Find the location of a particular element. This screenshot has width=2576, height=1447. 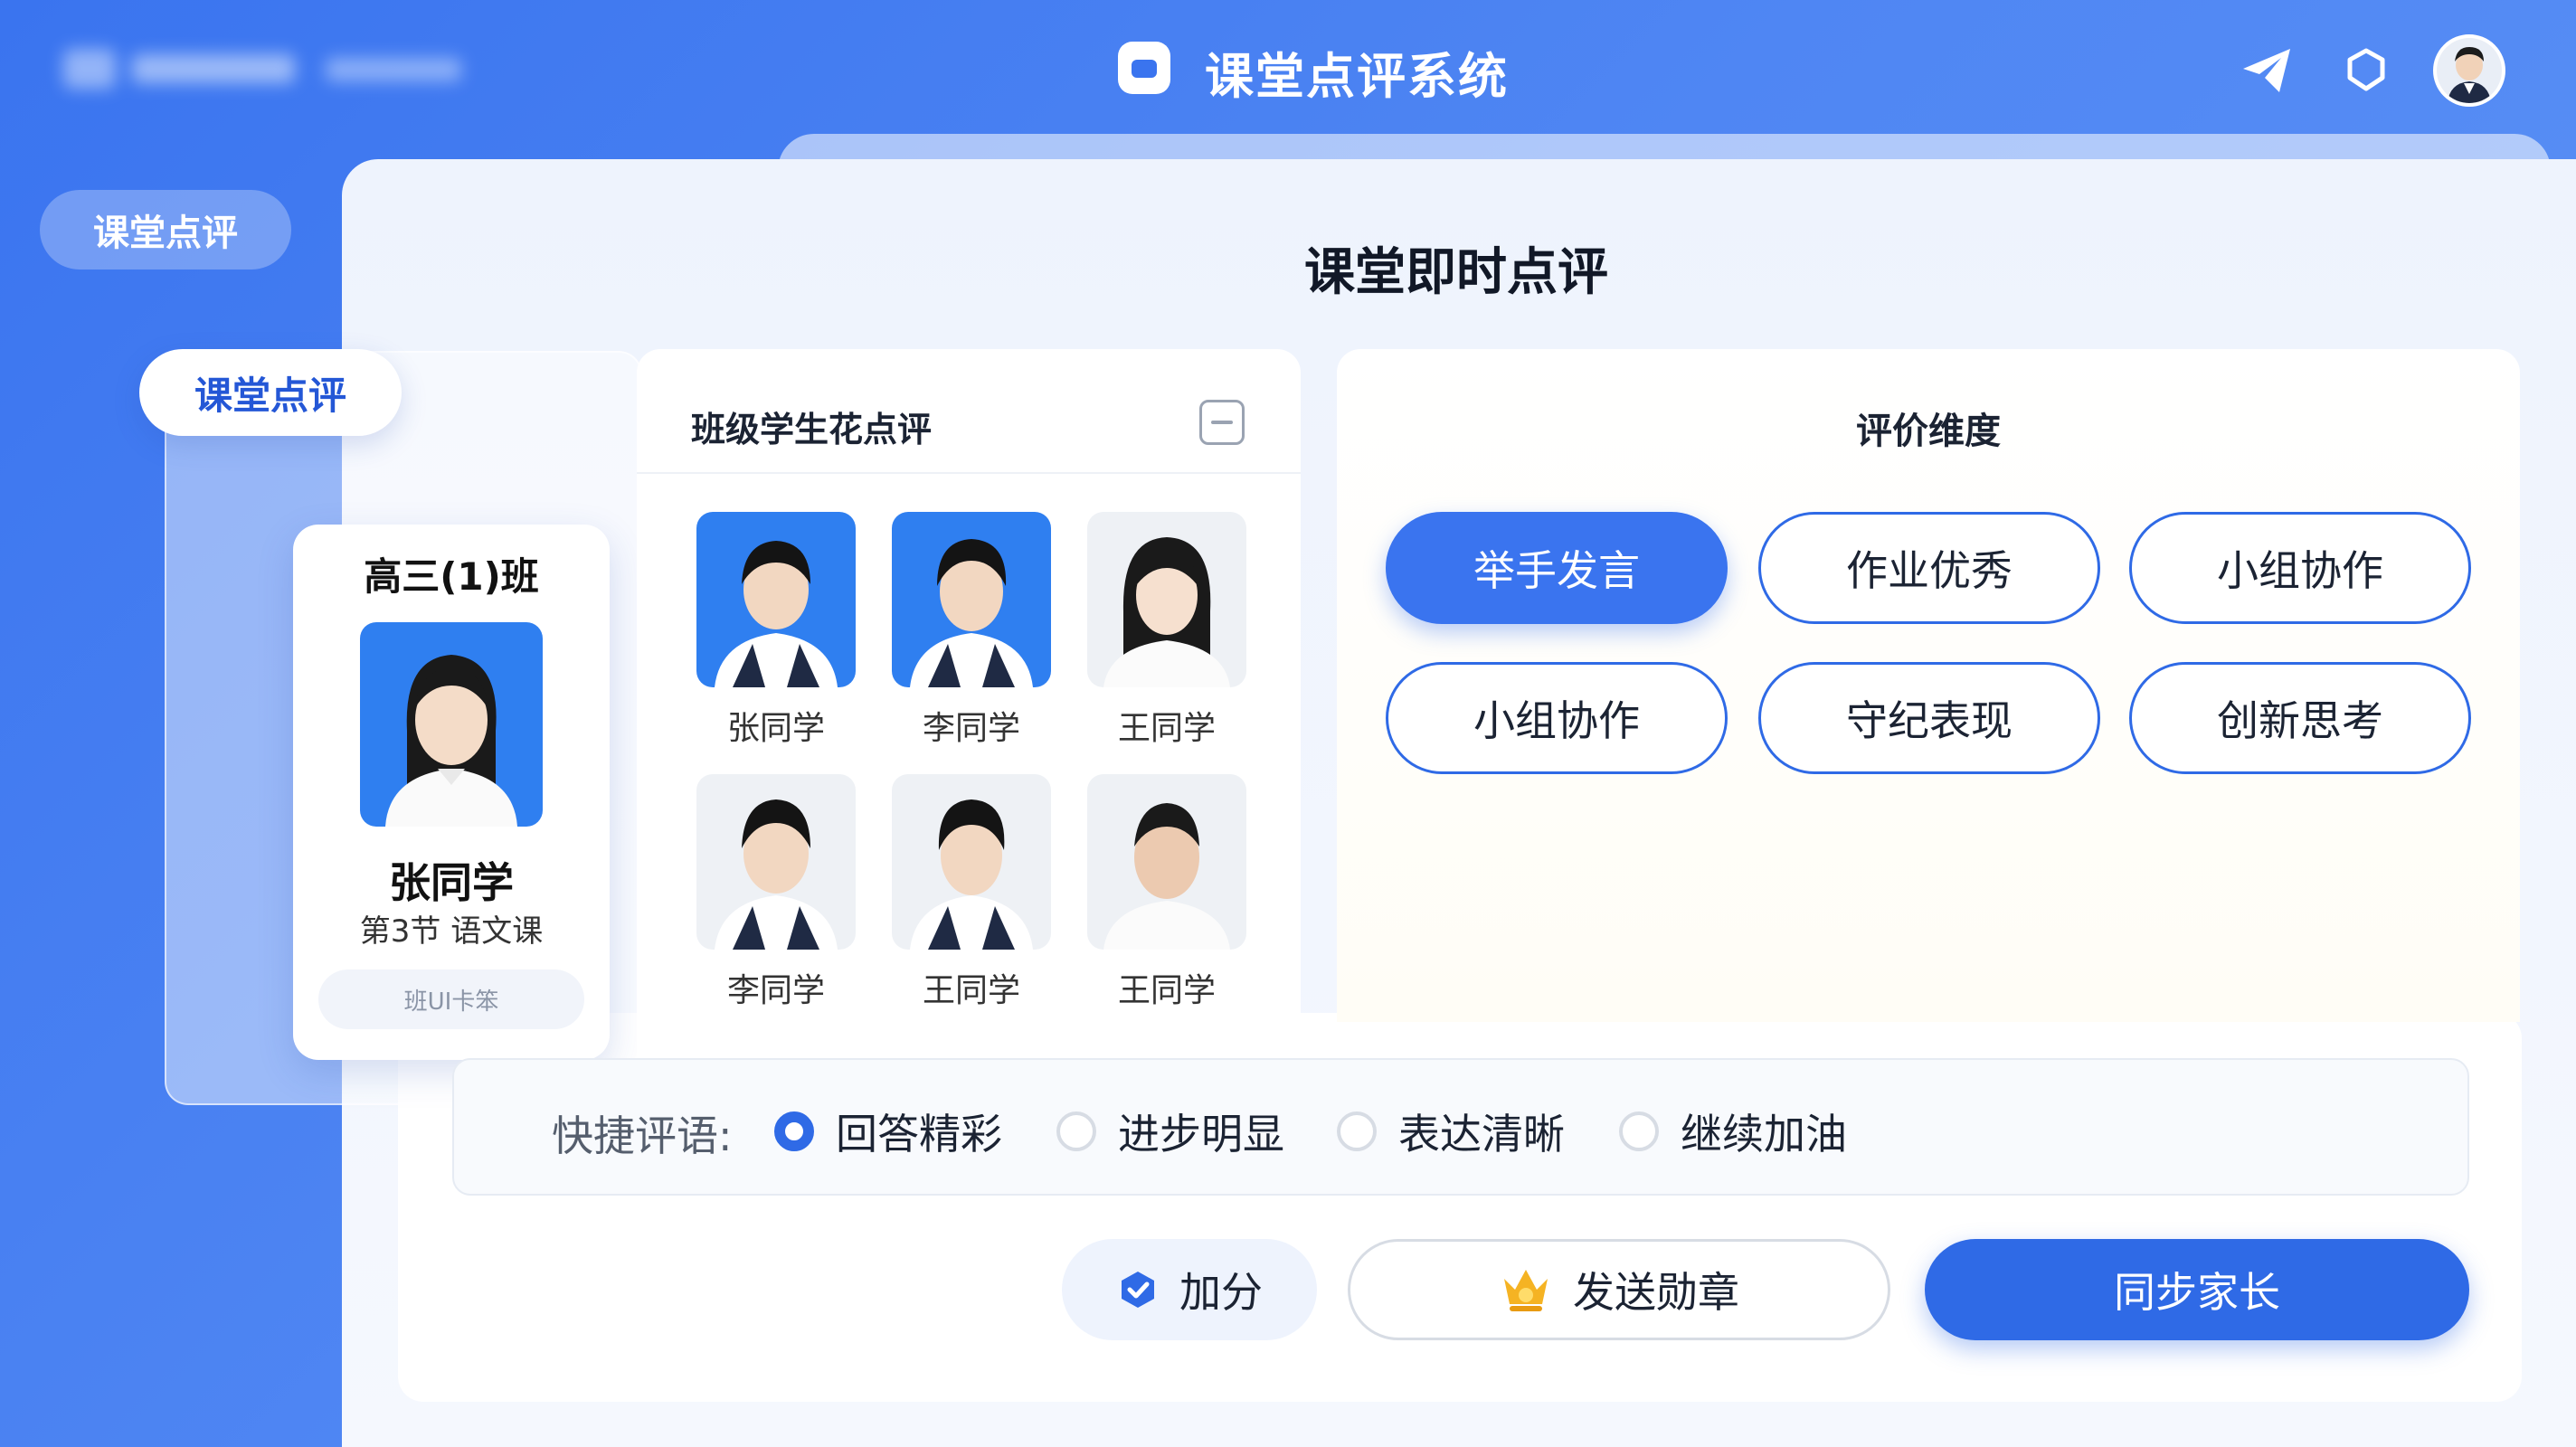

selected-student-card: 高三(1)班 张同学 第3节 语文课 班UI卡笨 is located at coordinates (452, 792).